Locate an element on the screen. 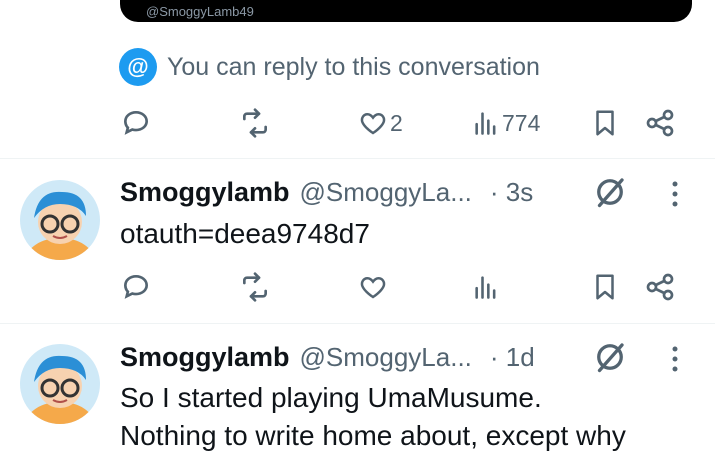  tweet-text-line: Nothing to write home about, except why is located at coordinates (373, 435).